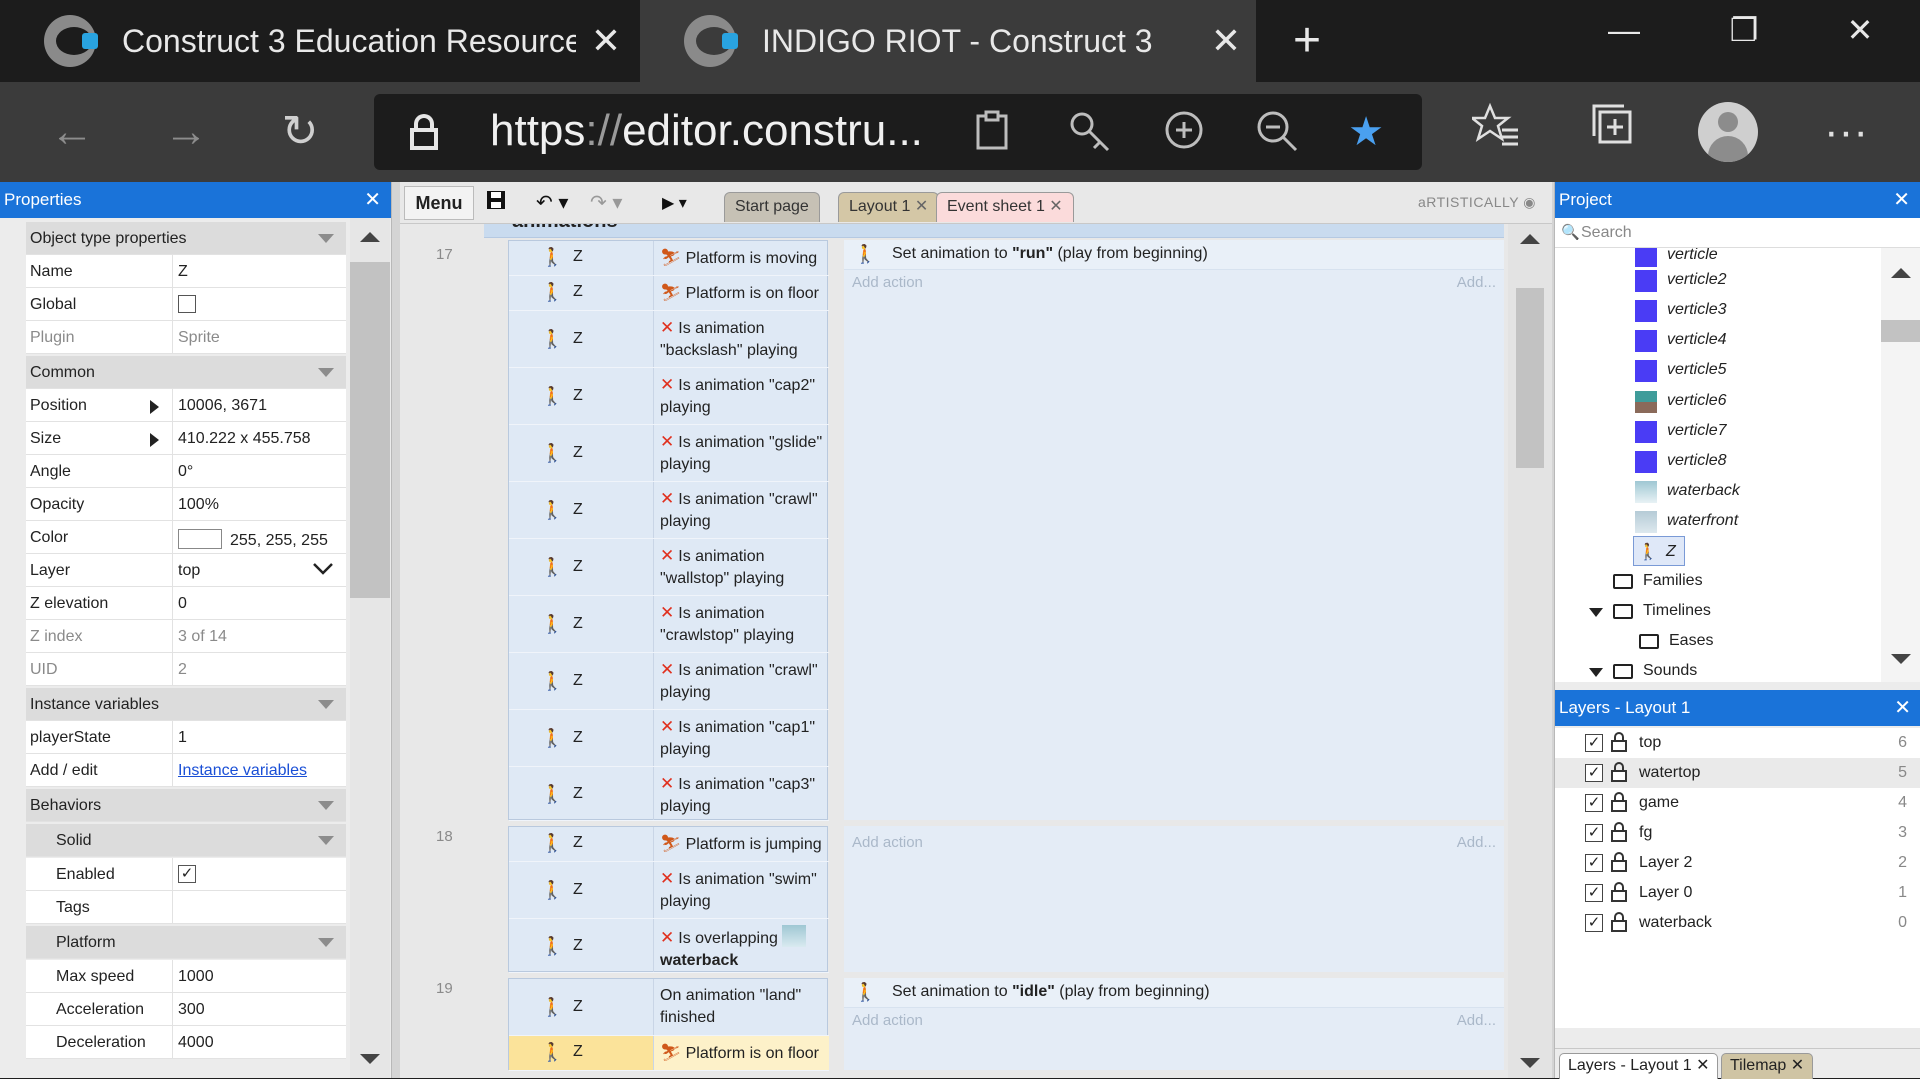  I want to click on prop-color: Color 255, 255, 255, so click(186, 537).